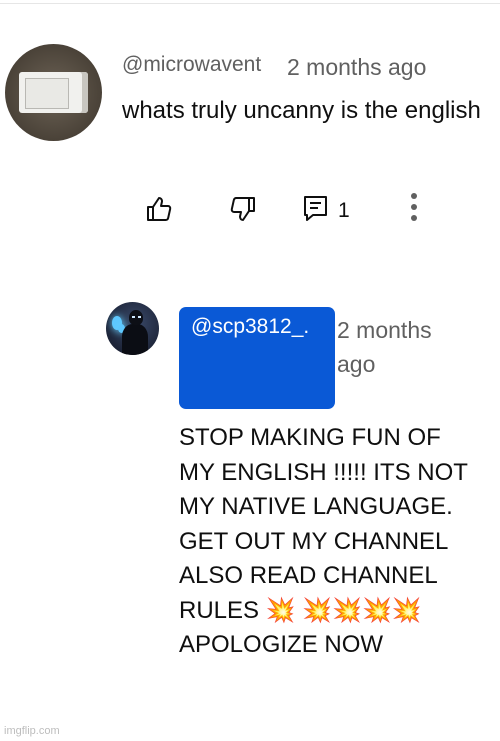 This screenshot has width=500, height=741. What do you see at coordinates (344, 211) in the screenshot?
I see `reply-count: 1` at bounding box center [344, 211].